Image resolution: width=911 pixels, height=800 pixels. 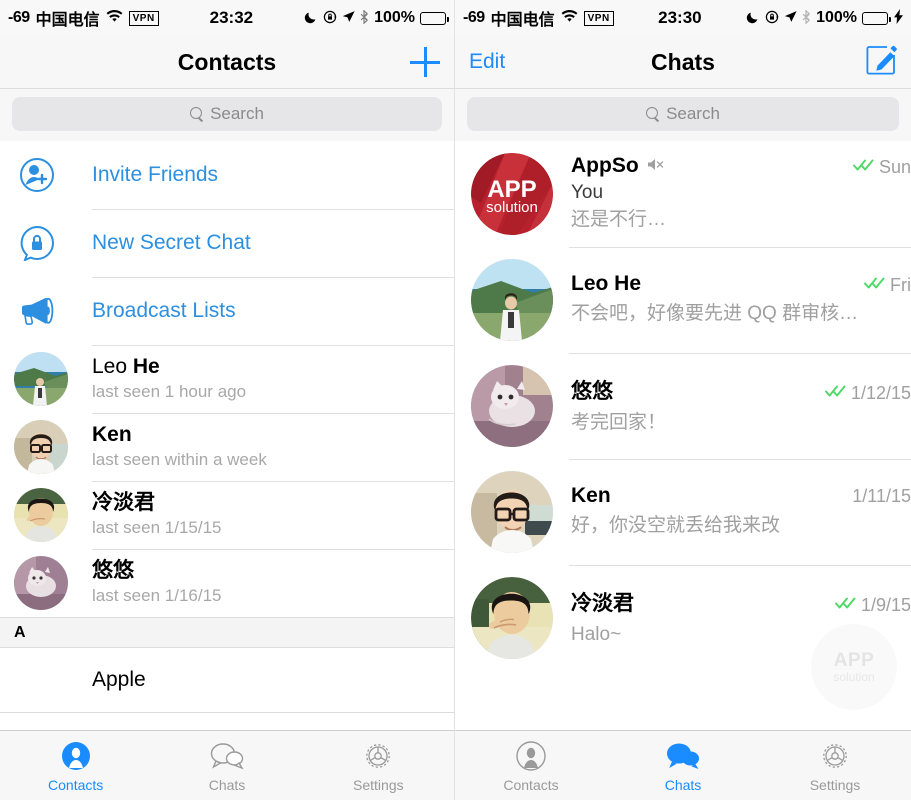 What do you see at coordinates (179, 446) in the screenshot?
I see `contact-text: Ken last seen within a week` at bounding box center [179, 446].